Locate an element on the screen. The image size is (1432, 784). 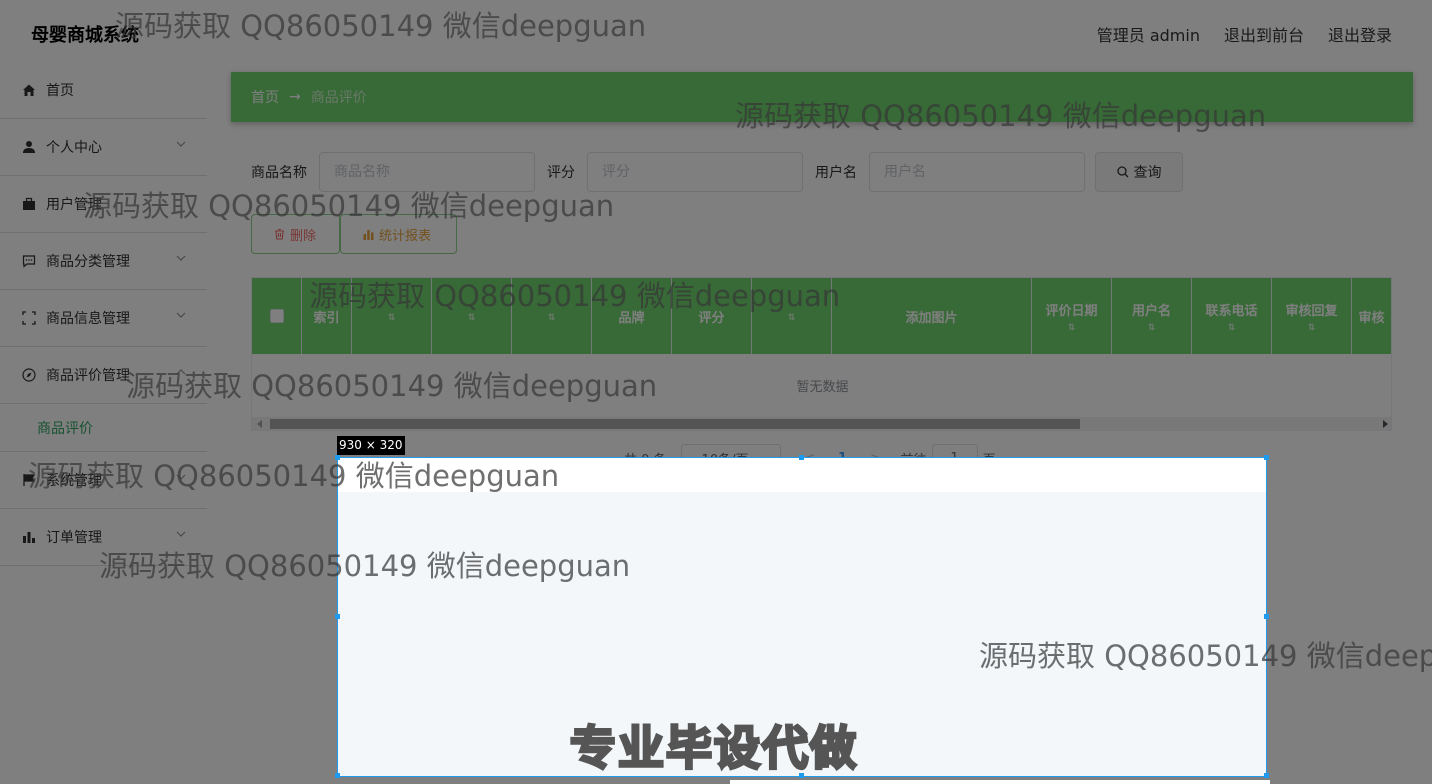
report-button: 统计报表 is located at coordinates (398, 234).